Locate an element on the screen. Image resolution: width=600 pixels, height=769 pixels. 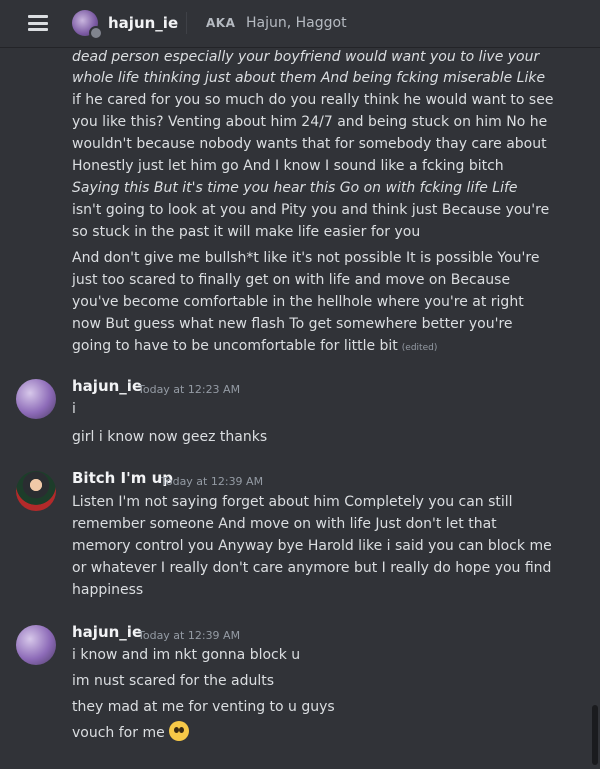
message-line: happiness is located at coordinates (108, 590).